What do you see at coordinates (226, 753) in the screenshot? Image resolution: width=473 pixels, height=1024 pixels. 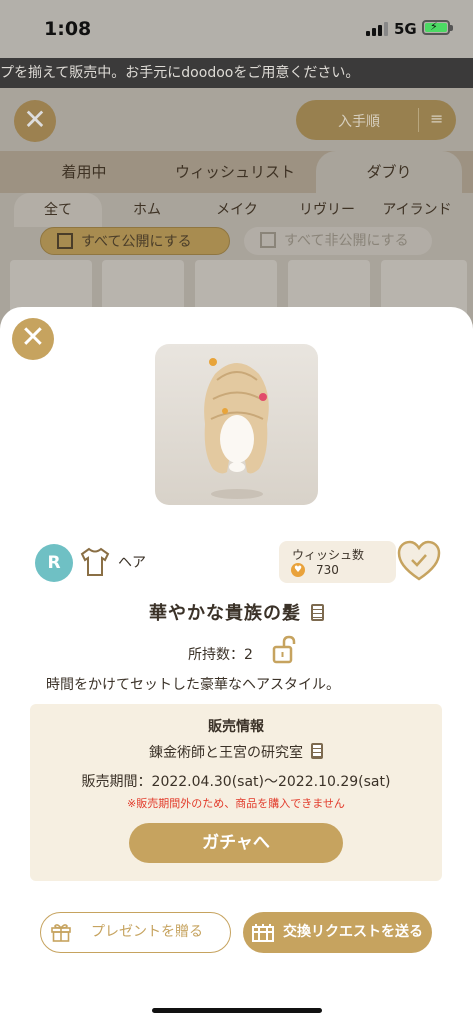 I see `shop-name: 錬金術師と王宮の研究室` at bounding box center [226, 753].